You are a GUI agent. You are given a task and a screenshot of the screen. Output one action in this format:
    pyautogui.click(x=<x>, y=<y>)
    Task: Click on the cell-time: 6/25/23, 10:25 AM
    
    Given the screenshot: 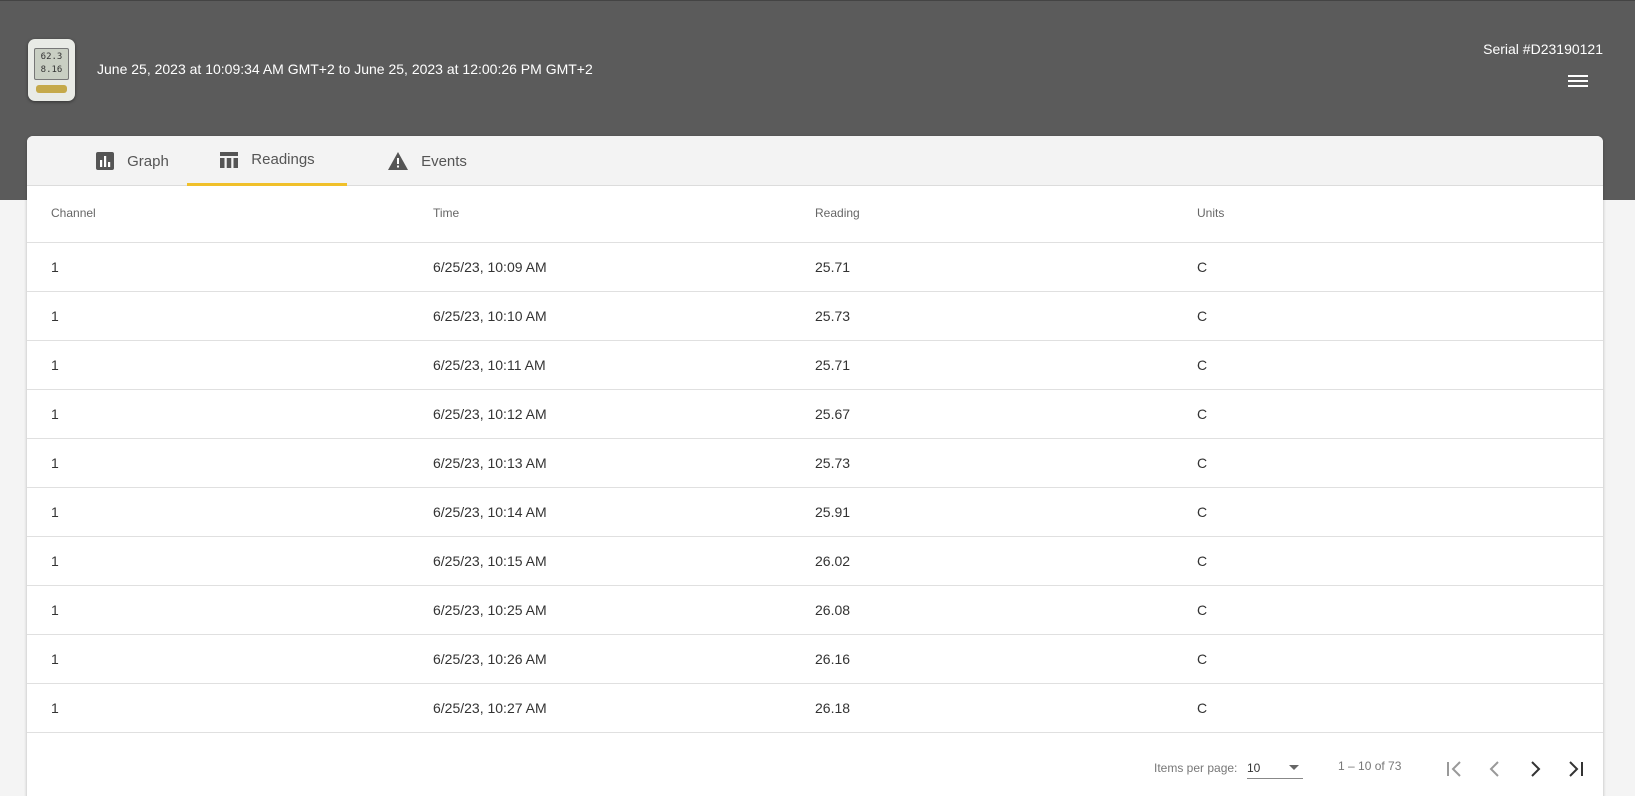 What is the action you would take?
    pyautogui.click(x=490, y=610)
    